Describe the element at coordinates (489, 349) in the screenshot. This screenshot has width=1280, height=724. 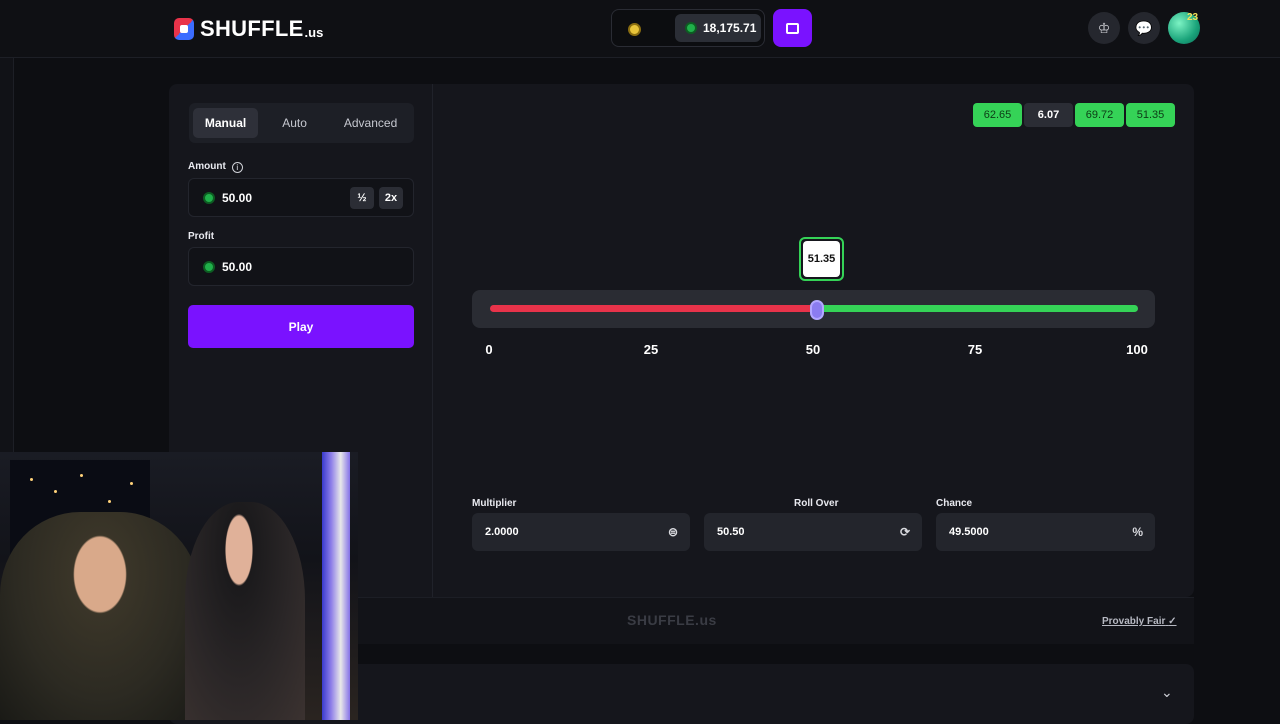
I see `slider-tick: 0` at that location.